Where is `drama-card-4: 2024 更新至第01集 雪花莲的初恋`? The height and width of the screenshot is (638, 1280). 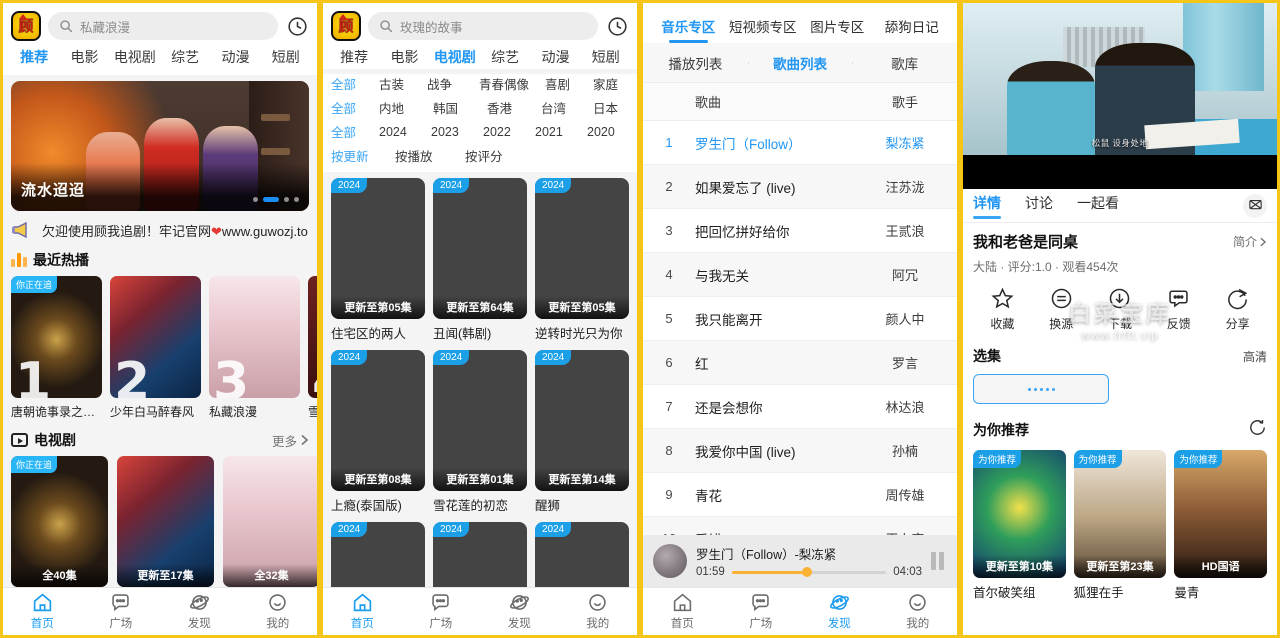
drama-card-4: 2024 更新至第01集 雪花莲的初恋 is located at coordinates (480, 432).